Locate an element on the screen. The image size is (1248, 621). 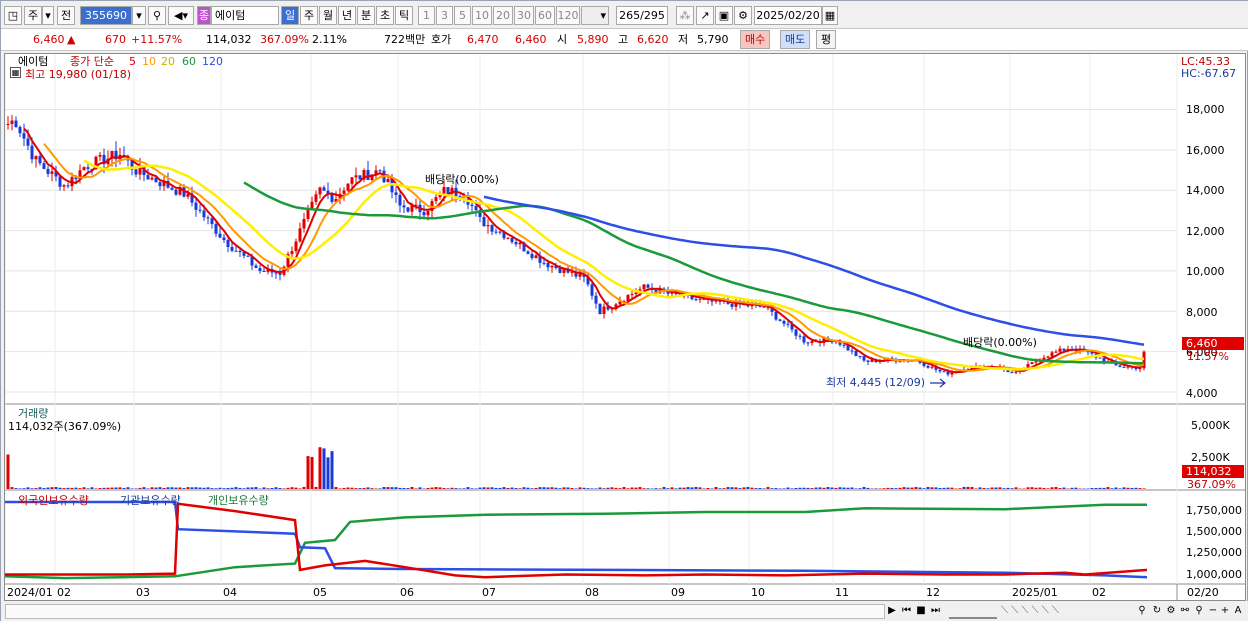
code-input: 355690 is located at coordinates (106, 15).